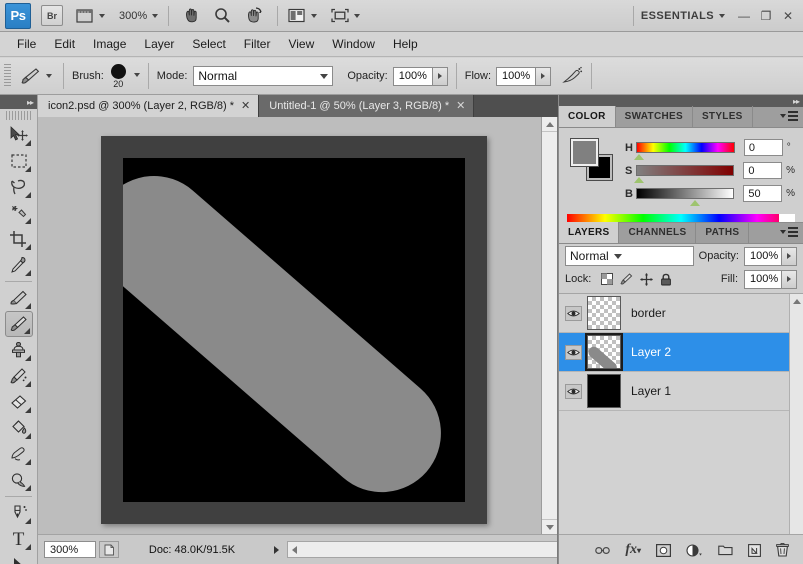 The image size is (803, 564). What do you see at coordinates (796, 414) in the screenshot?
I see `layer-list-scrollbar` at bounding box center [796, 414].